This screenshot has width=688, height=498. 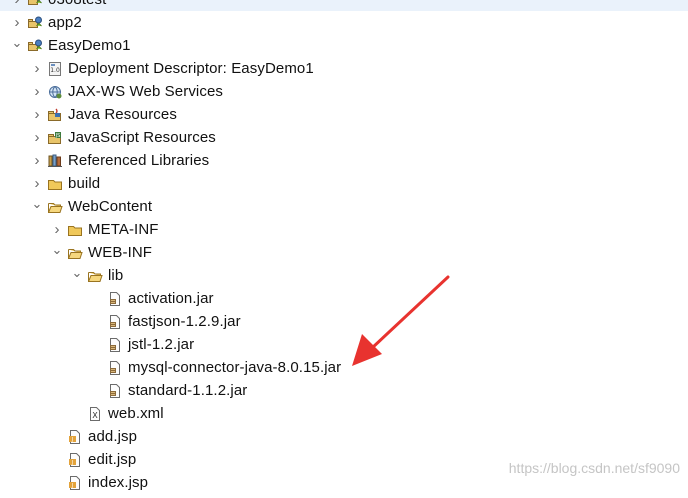 What do you see at coordinates (55, 115) in the screenshot?
I see `java-resources-icon` at bounding box center [55, 115].